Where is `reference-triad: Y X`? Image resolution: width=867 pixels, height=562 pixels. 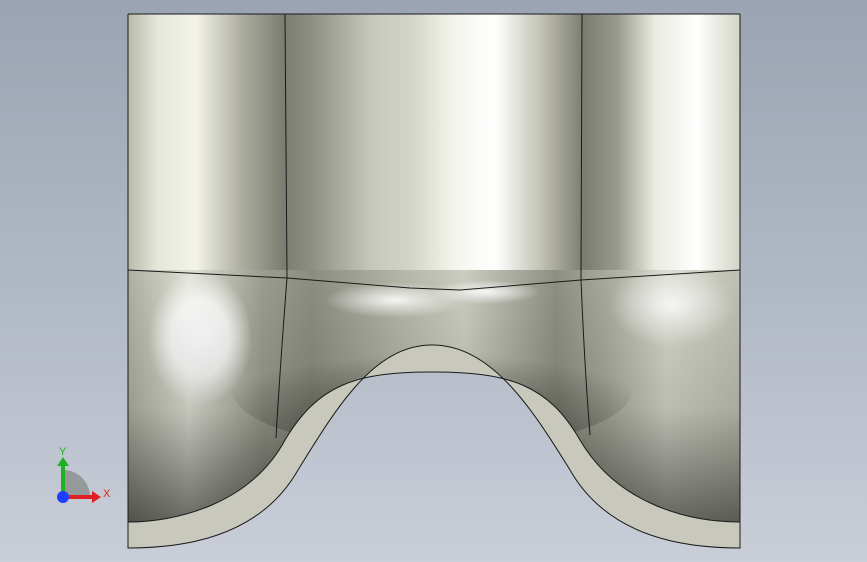
reference-triad: Y X is located at coordinates (84, 474).